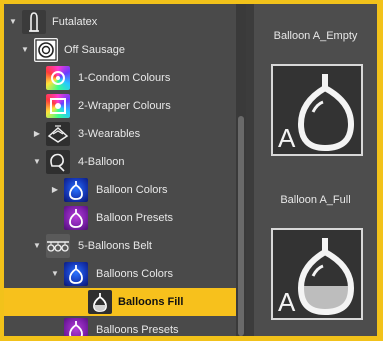 The image size is (383, 341). I want to click on tree-item-condom-colours: 1-Condom Colours, so click(120, 78).